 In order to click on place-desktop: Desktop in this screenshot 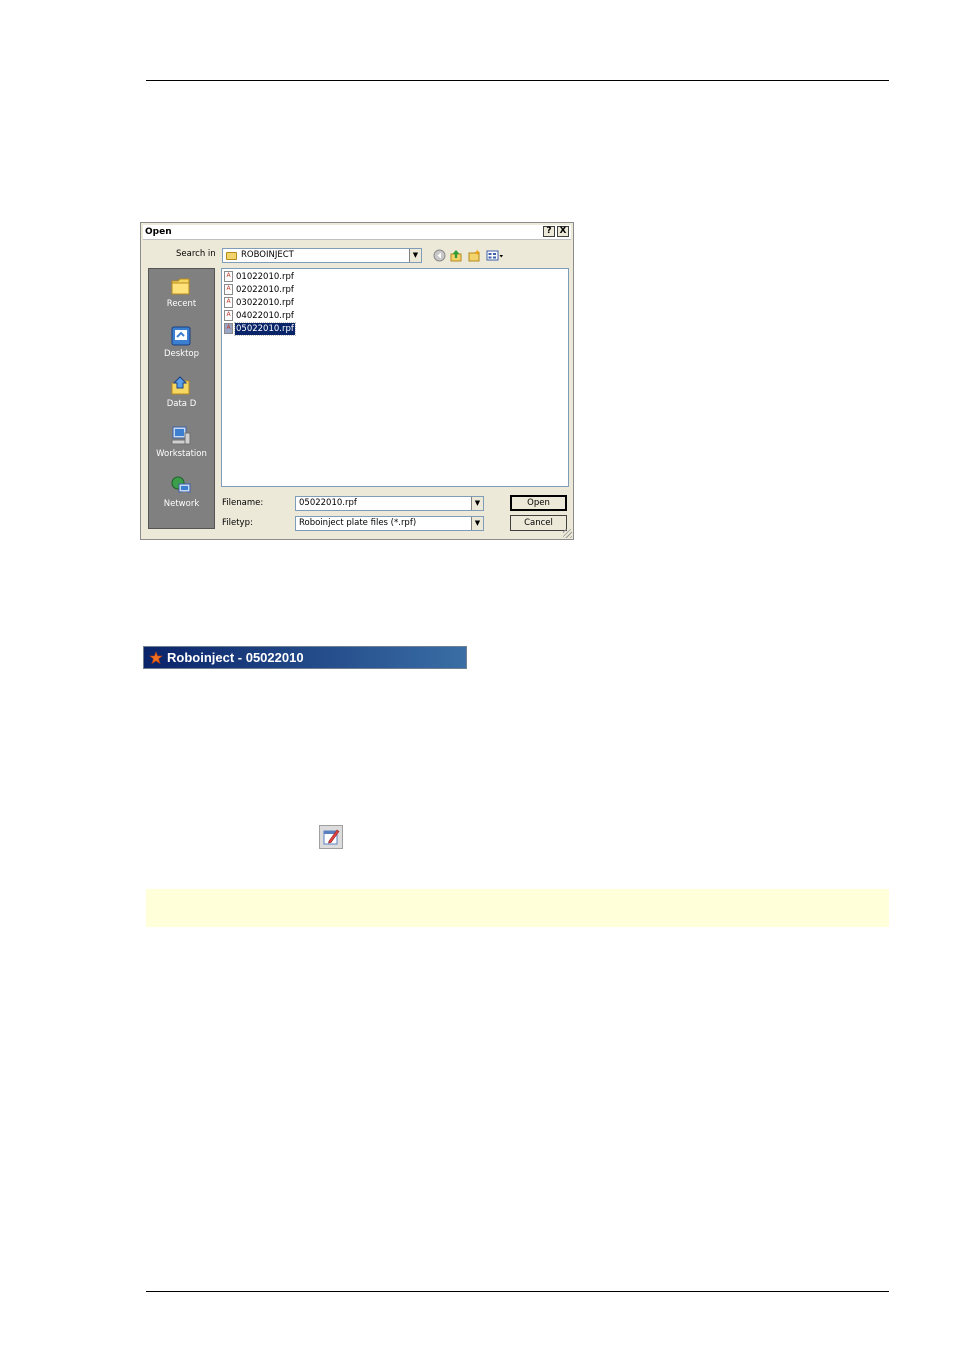, I will do `click(181, 348)`.